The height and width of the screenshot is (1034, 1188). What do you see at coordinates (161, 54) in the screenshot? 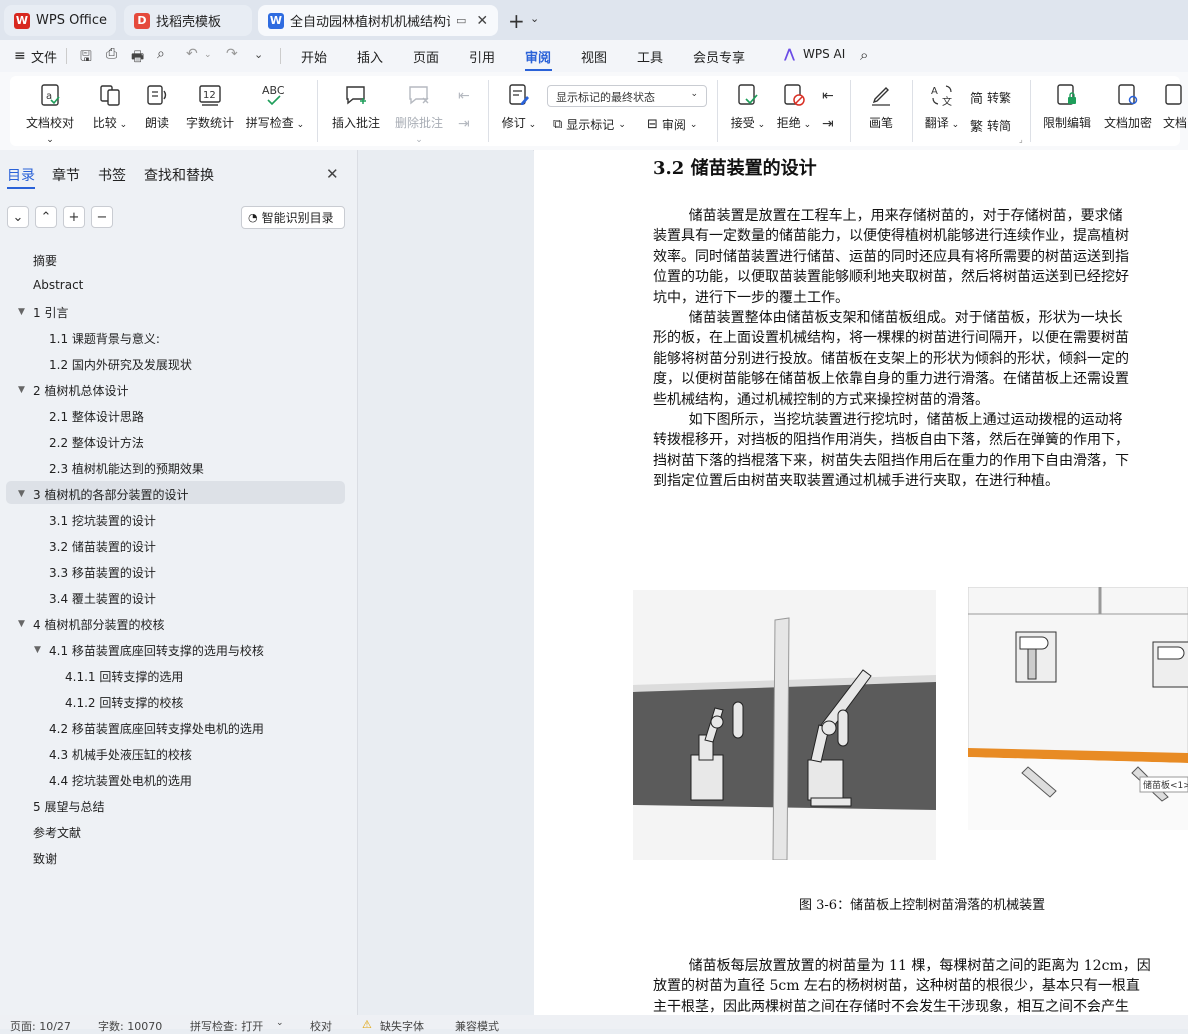
I see `print-preview-icon: ⌕` at bounding box center [161, 54].